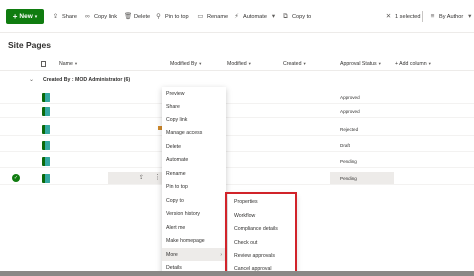 Image resolution: width=474 pixels, height=276 pixels. Describe the element at coordinates (175, 201) in the screenshot. I see `menu-item-copy-to: Copy to` at that location.